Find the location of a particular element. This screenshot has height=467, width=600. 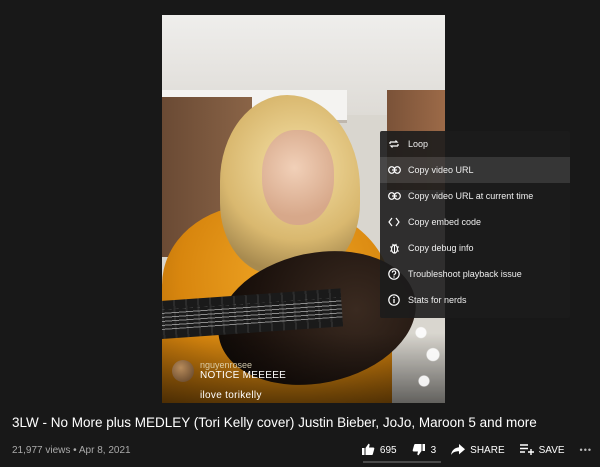

menu-item-copy-embed-code: Copy embed code is located at coordinates (475, 222).